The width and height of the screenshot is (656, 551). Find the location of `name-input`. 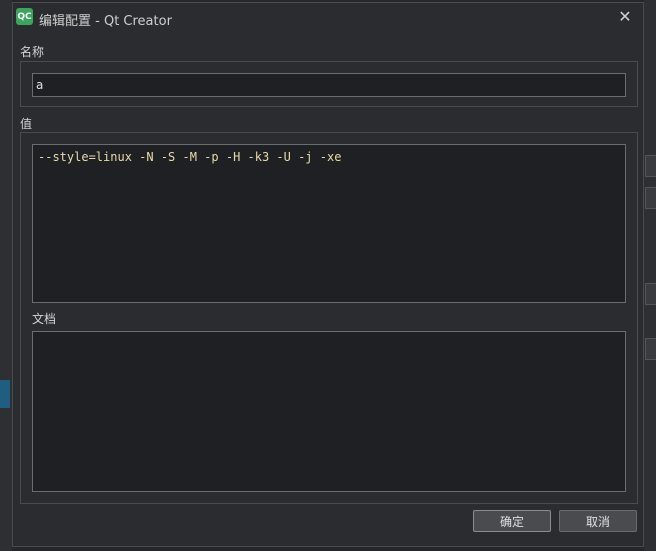

name-input is located at coordinates (329, 85).